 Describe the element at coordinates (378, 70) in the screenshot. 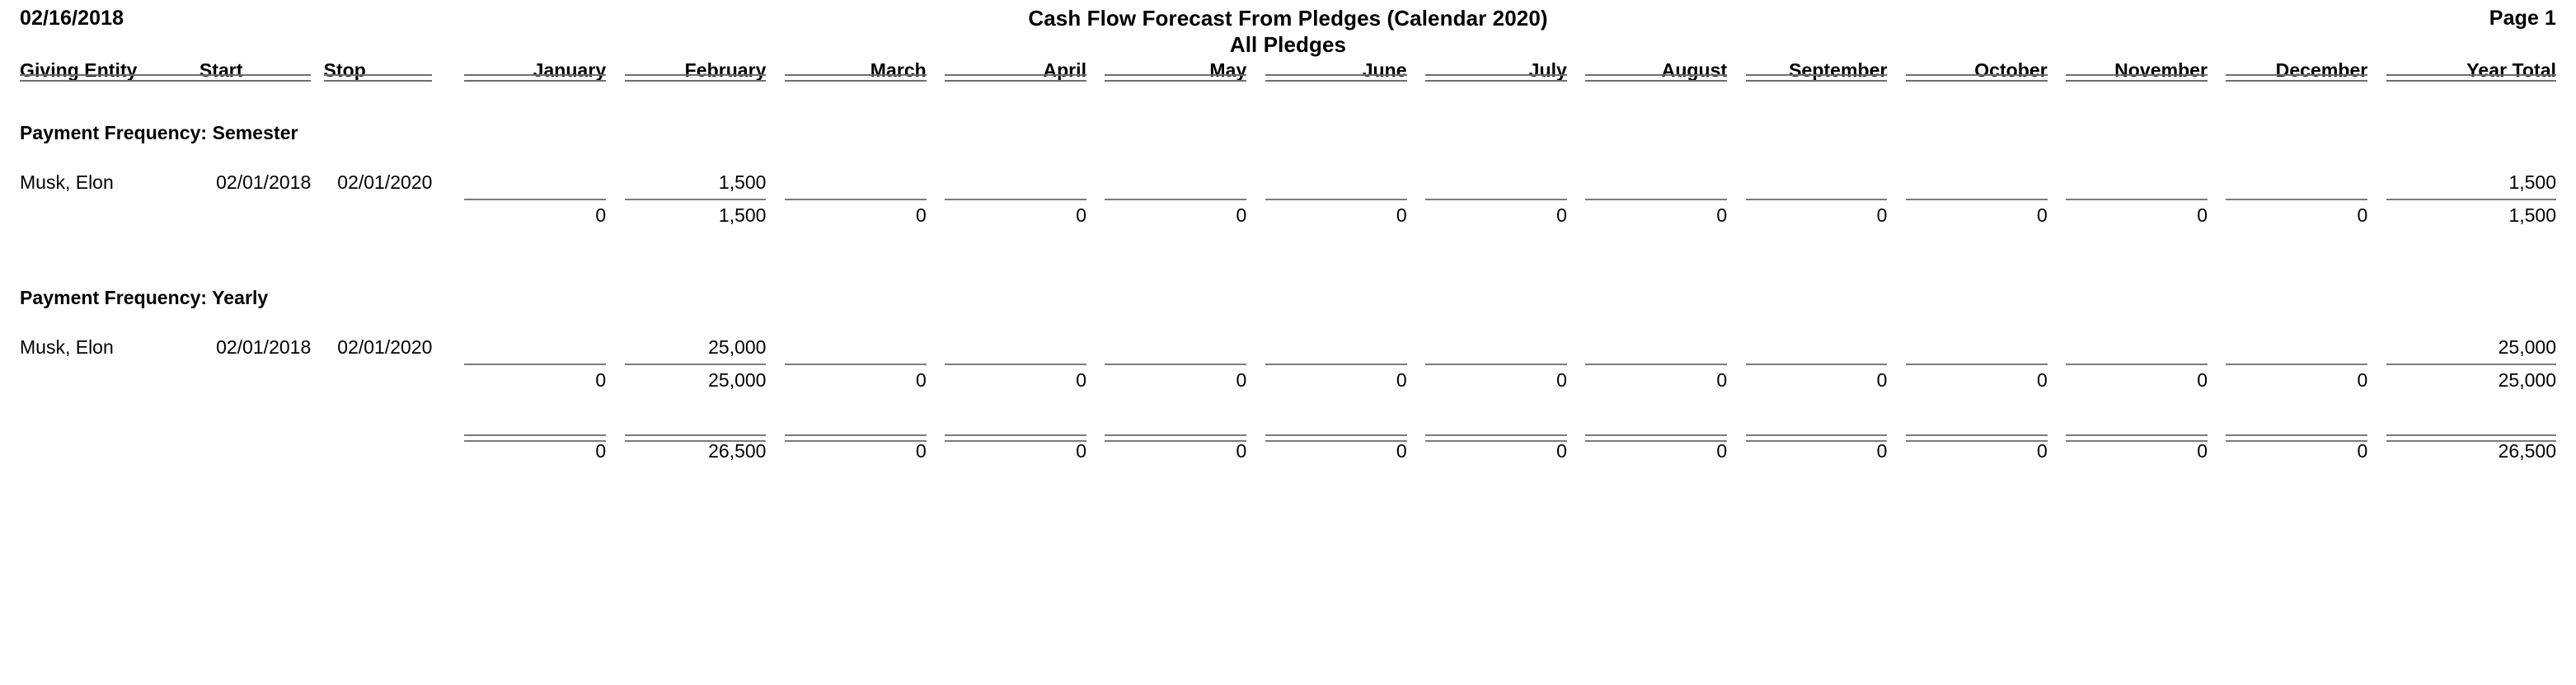

I see `column-header-stop: Stop` at that location.